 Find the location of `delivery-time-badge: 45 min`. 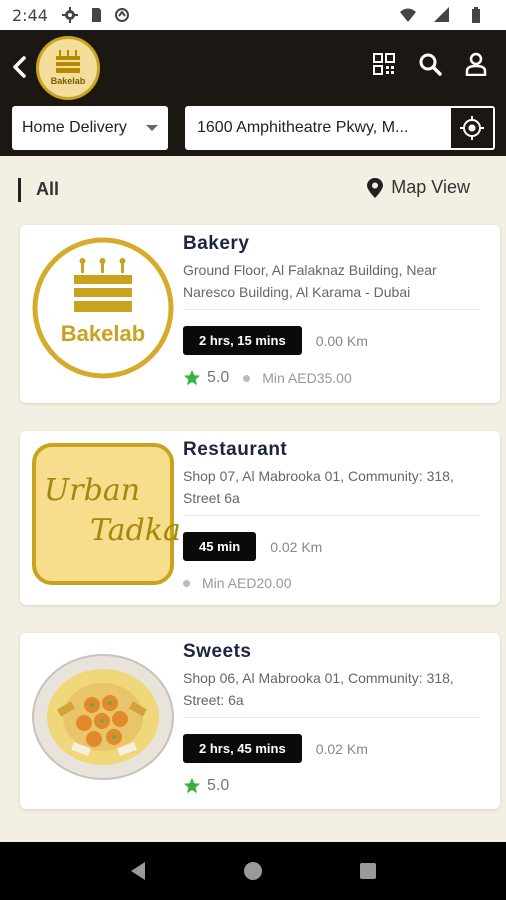

delivery-time-badge: 45 min is located at coordinates (220, 546).